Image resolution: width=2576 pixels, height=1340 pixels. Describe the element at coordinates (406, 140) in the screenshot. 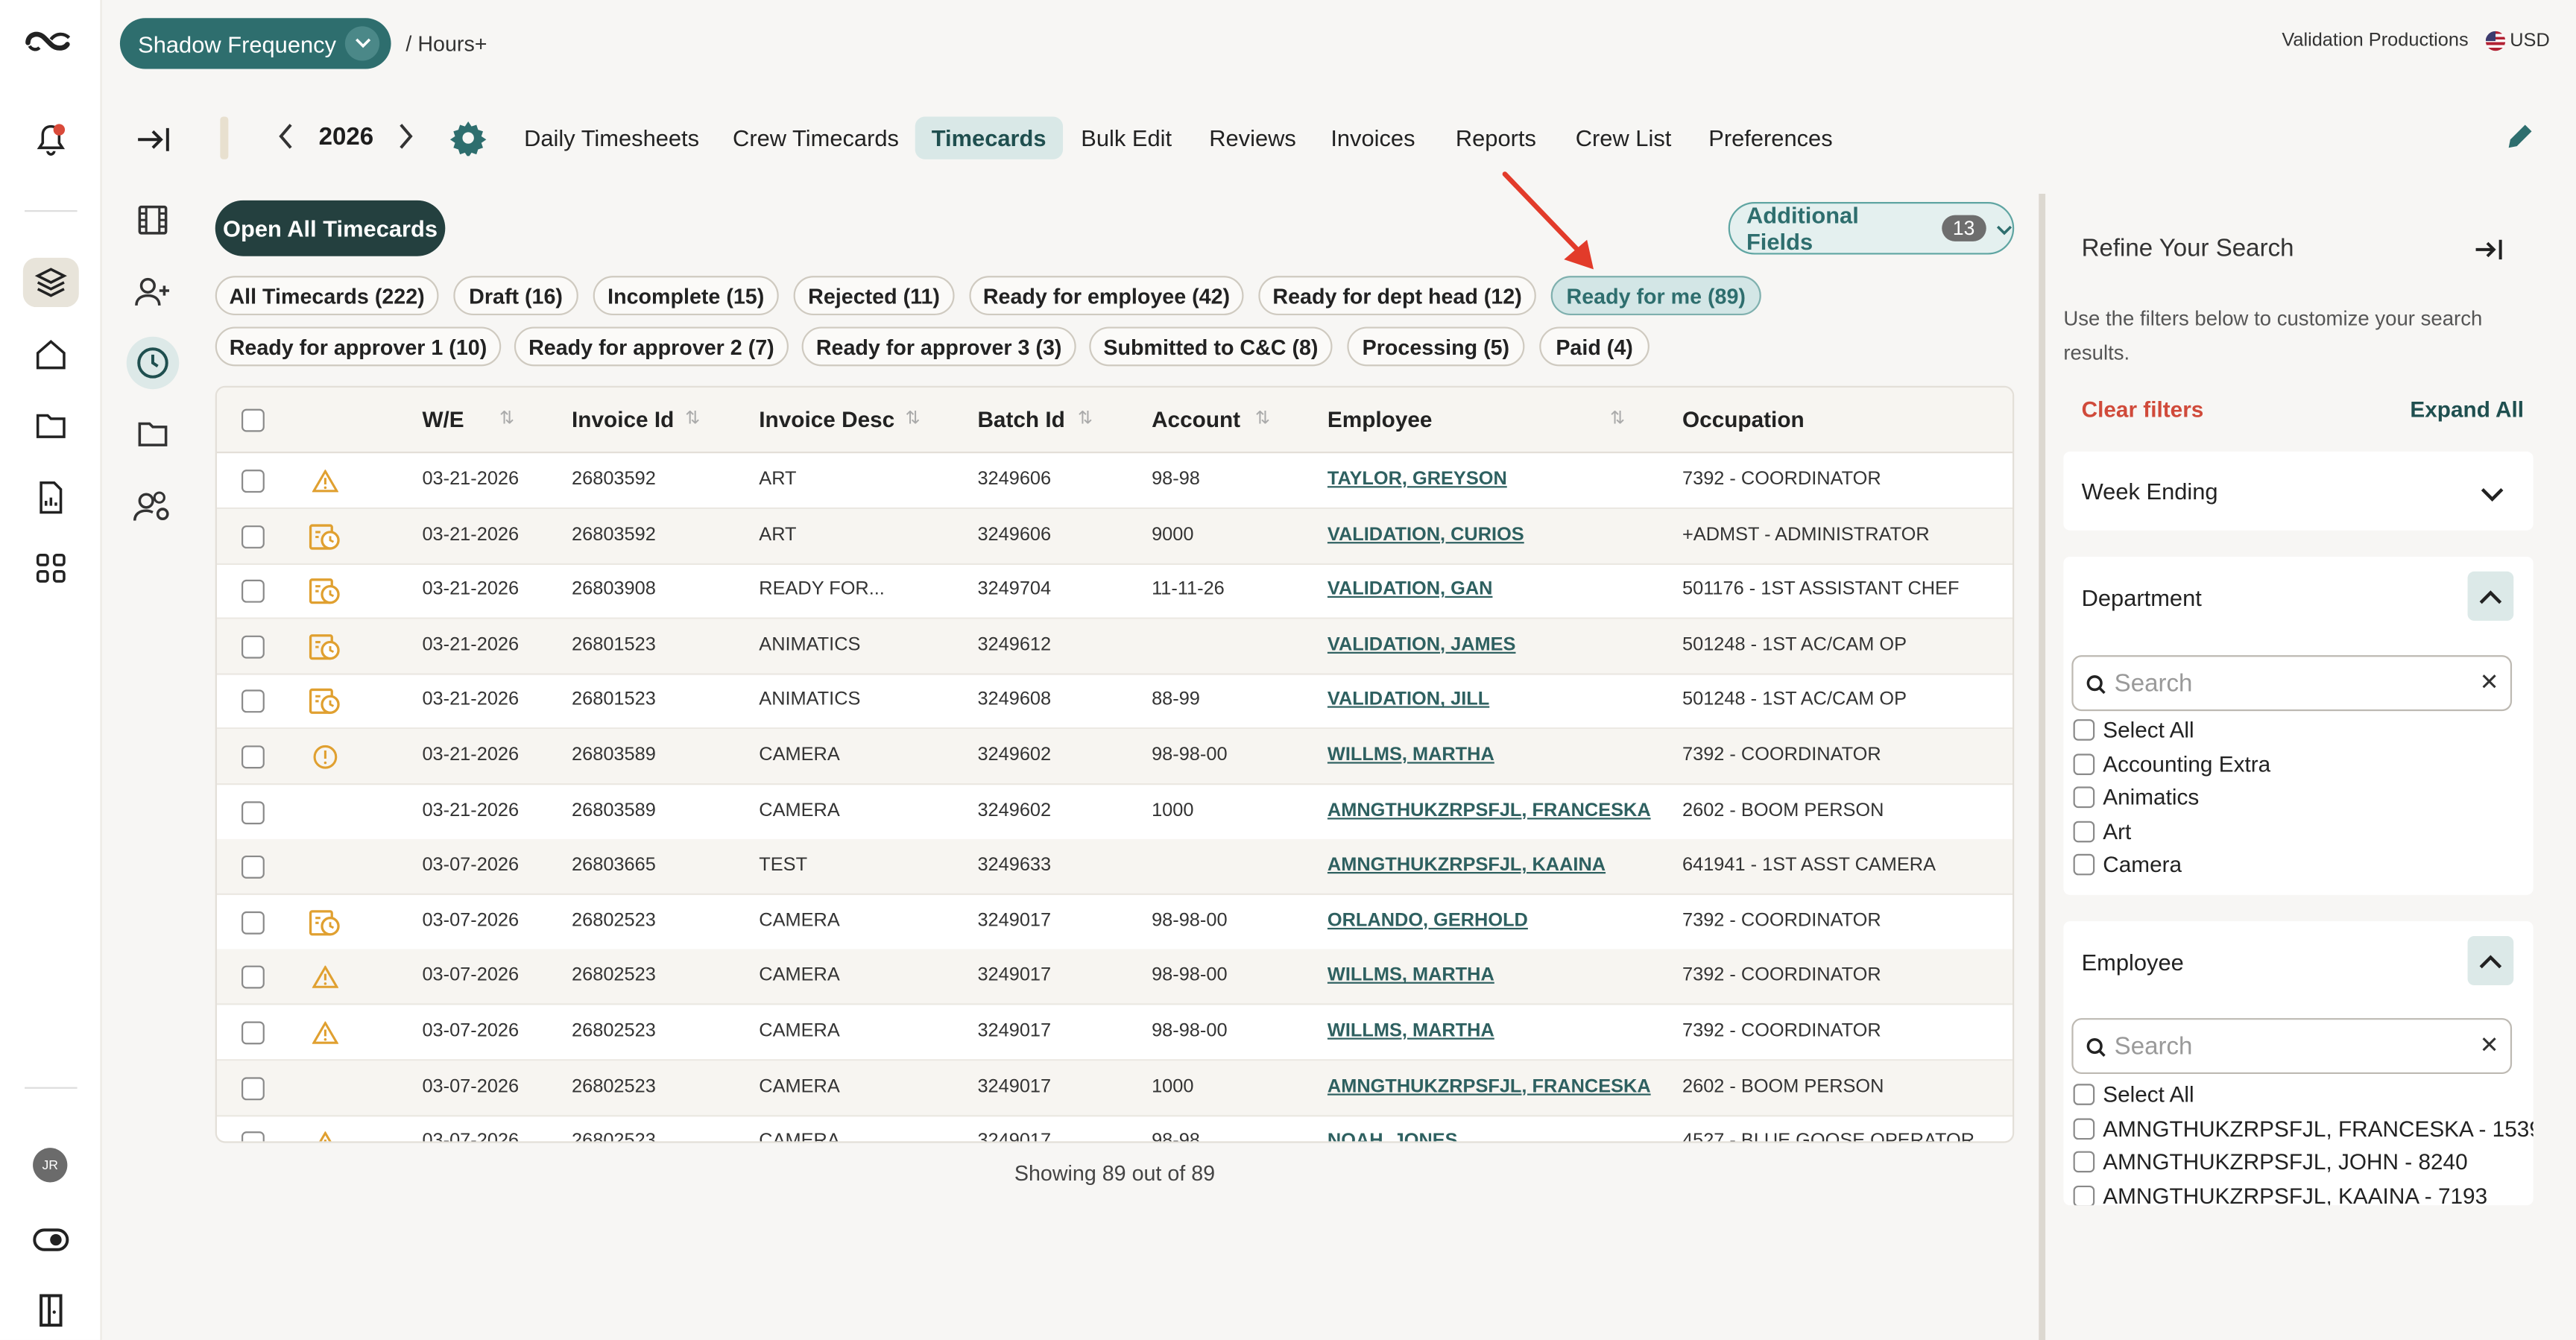

I see `next-year-icon` at that location.